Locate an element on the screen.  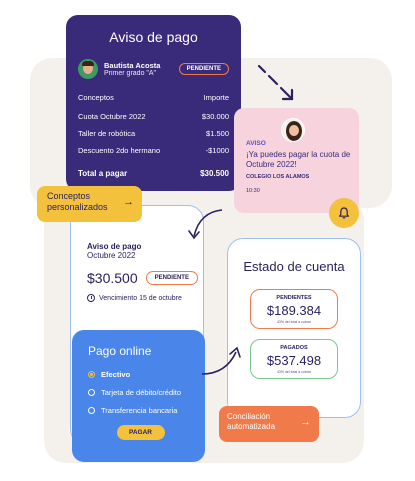
total-row: Total a pagar $30.500 is located at coordinates (153, 173).